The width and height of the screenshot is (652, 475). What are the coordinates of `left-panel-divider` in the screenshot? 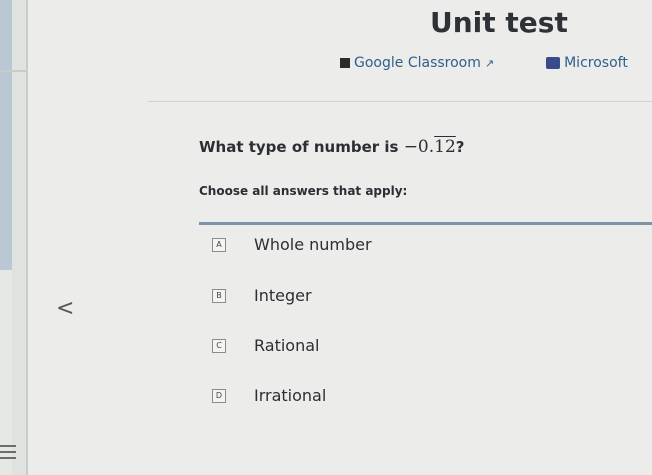 It's located at (13, 71).